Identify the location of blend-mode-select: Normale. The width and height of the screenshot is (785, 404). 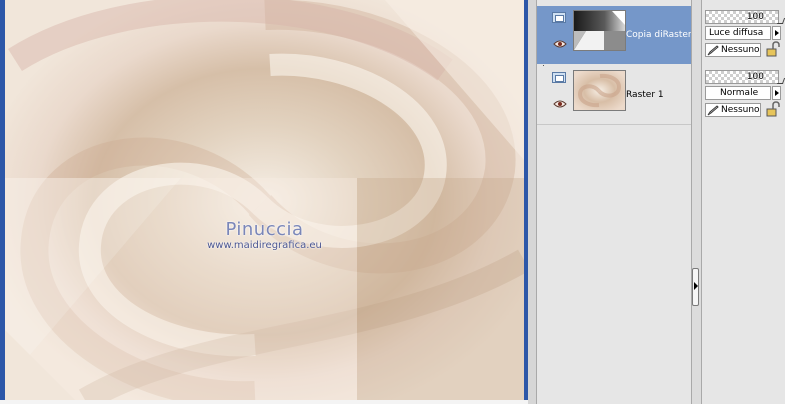
(738, 93).